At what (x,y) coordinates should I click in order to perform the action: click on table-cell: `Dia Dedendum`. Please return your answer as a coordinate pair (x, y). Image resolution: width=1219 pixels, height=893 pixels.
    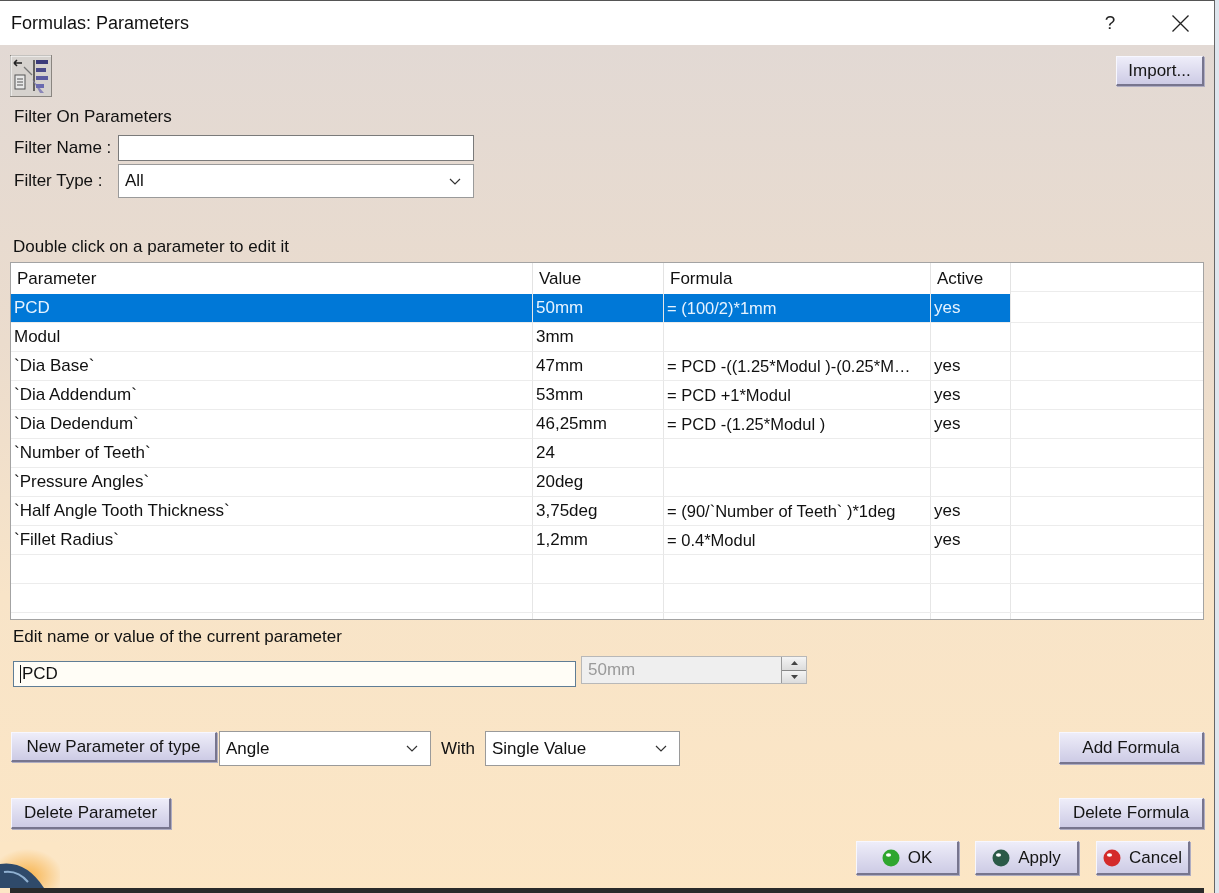
    Looking at the image, I should click on (76, 424).